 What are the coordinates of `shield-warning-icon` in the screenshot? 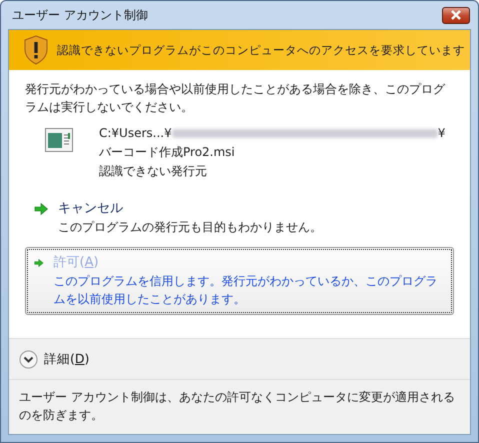 It's located at (36, 50).